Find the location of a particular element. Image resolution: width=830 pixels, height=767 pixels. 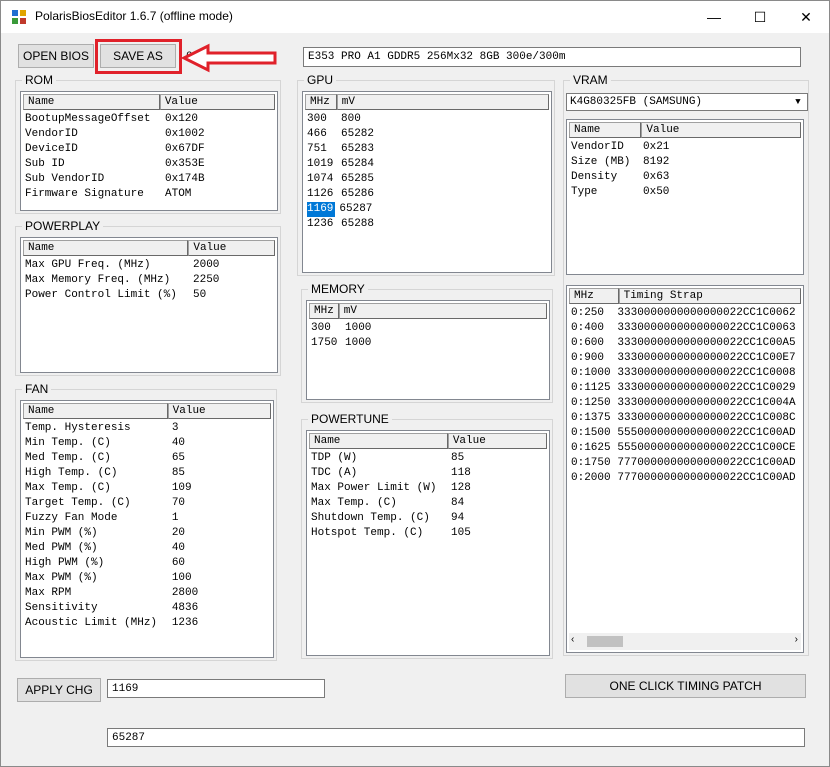

close-button: ✕ is located at coordinates (806, 17).